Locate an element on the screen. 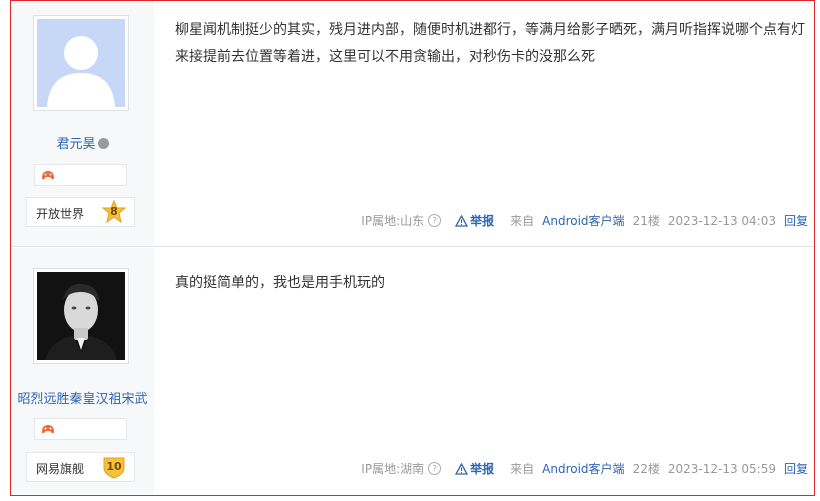 Image resolution: width=820 pixels, height=501 pixels. post-divider is located at coordinates (412, 246).